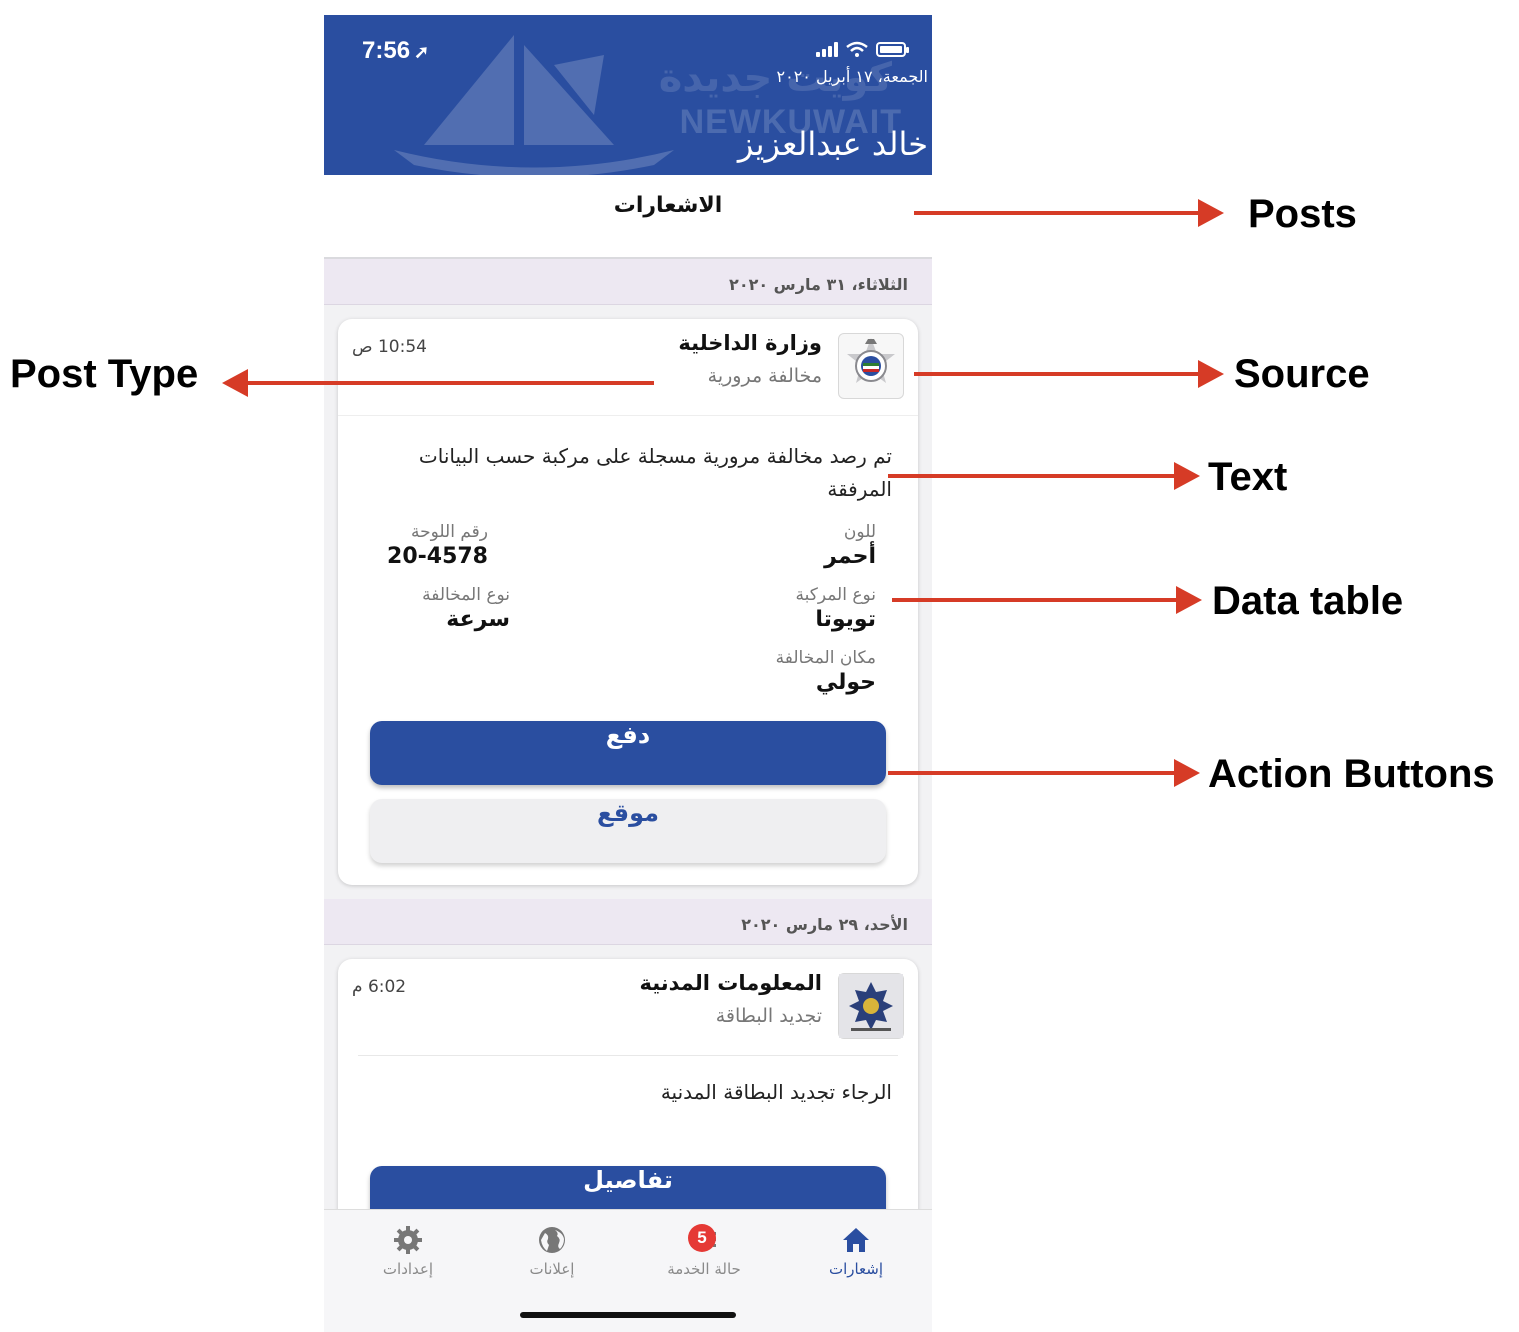  I want to click on tab-announcements: إعلانات, so click(552, 1251).